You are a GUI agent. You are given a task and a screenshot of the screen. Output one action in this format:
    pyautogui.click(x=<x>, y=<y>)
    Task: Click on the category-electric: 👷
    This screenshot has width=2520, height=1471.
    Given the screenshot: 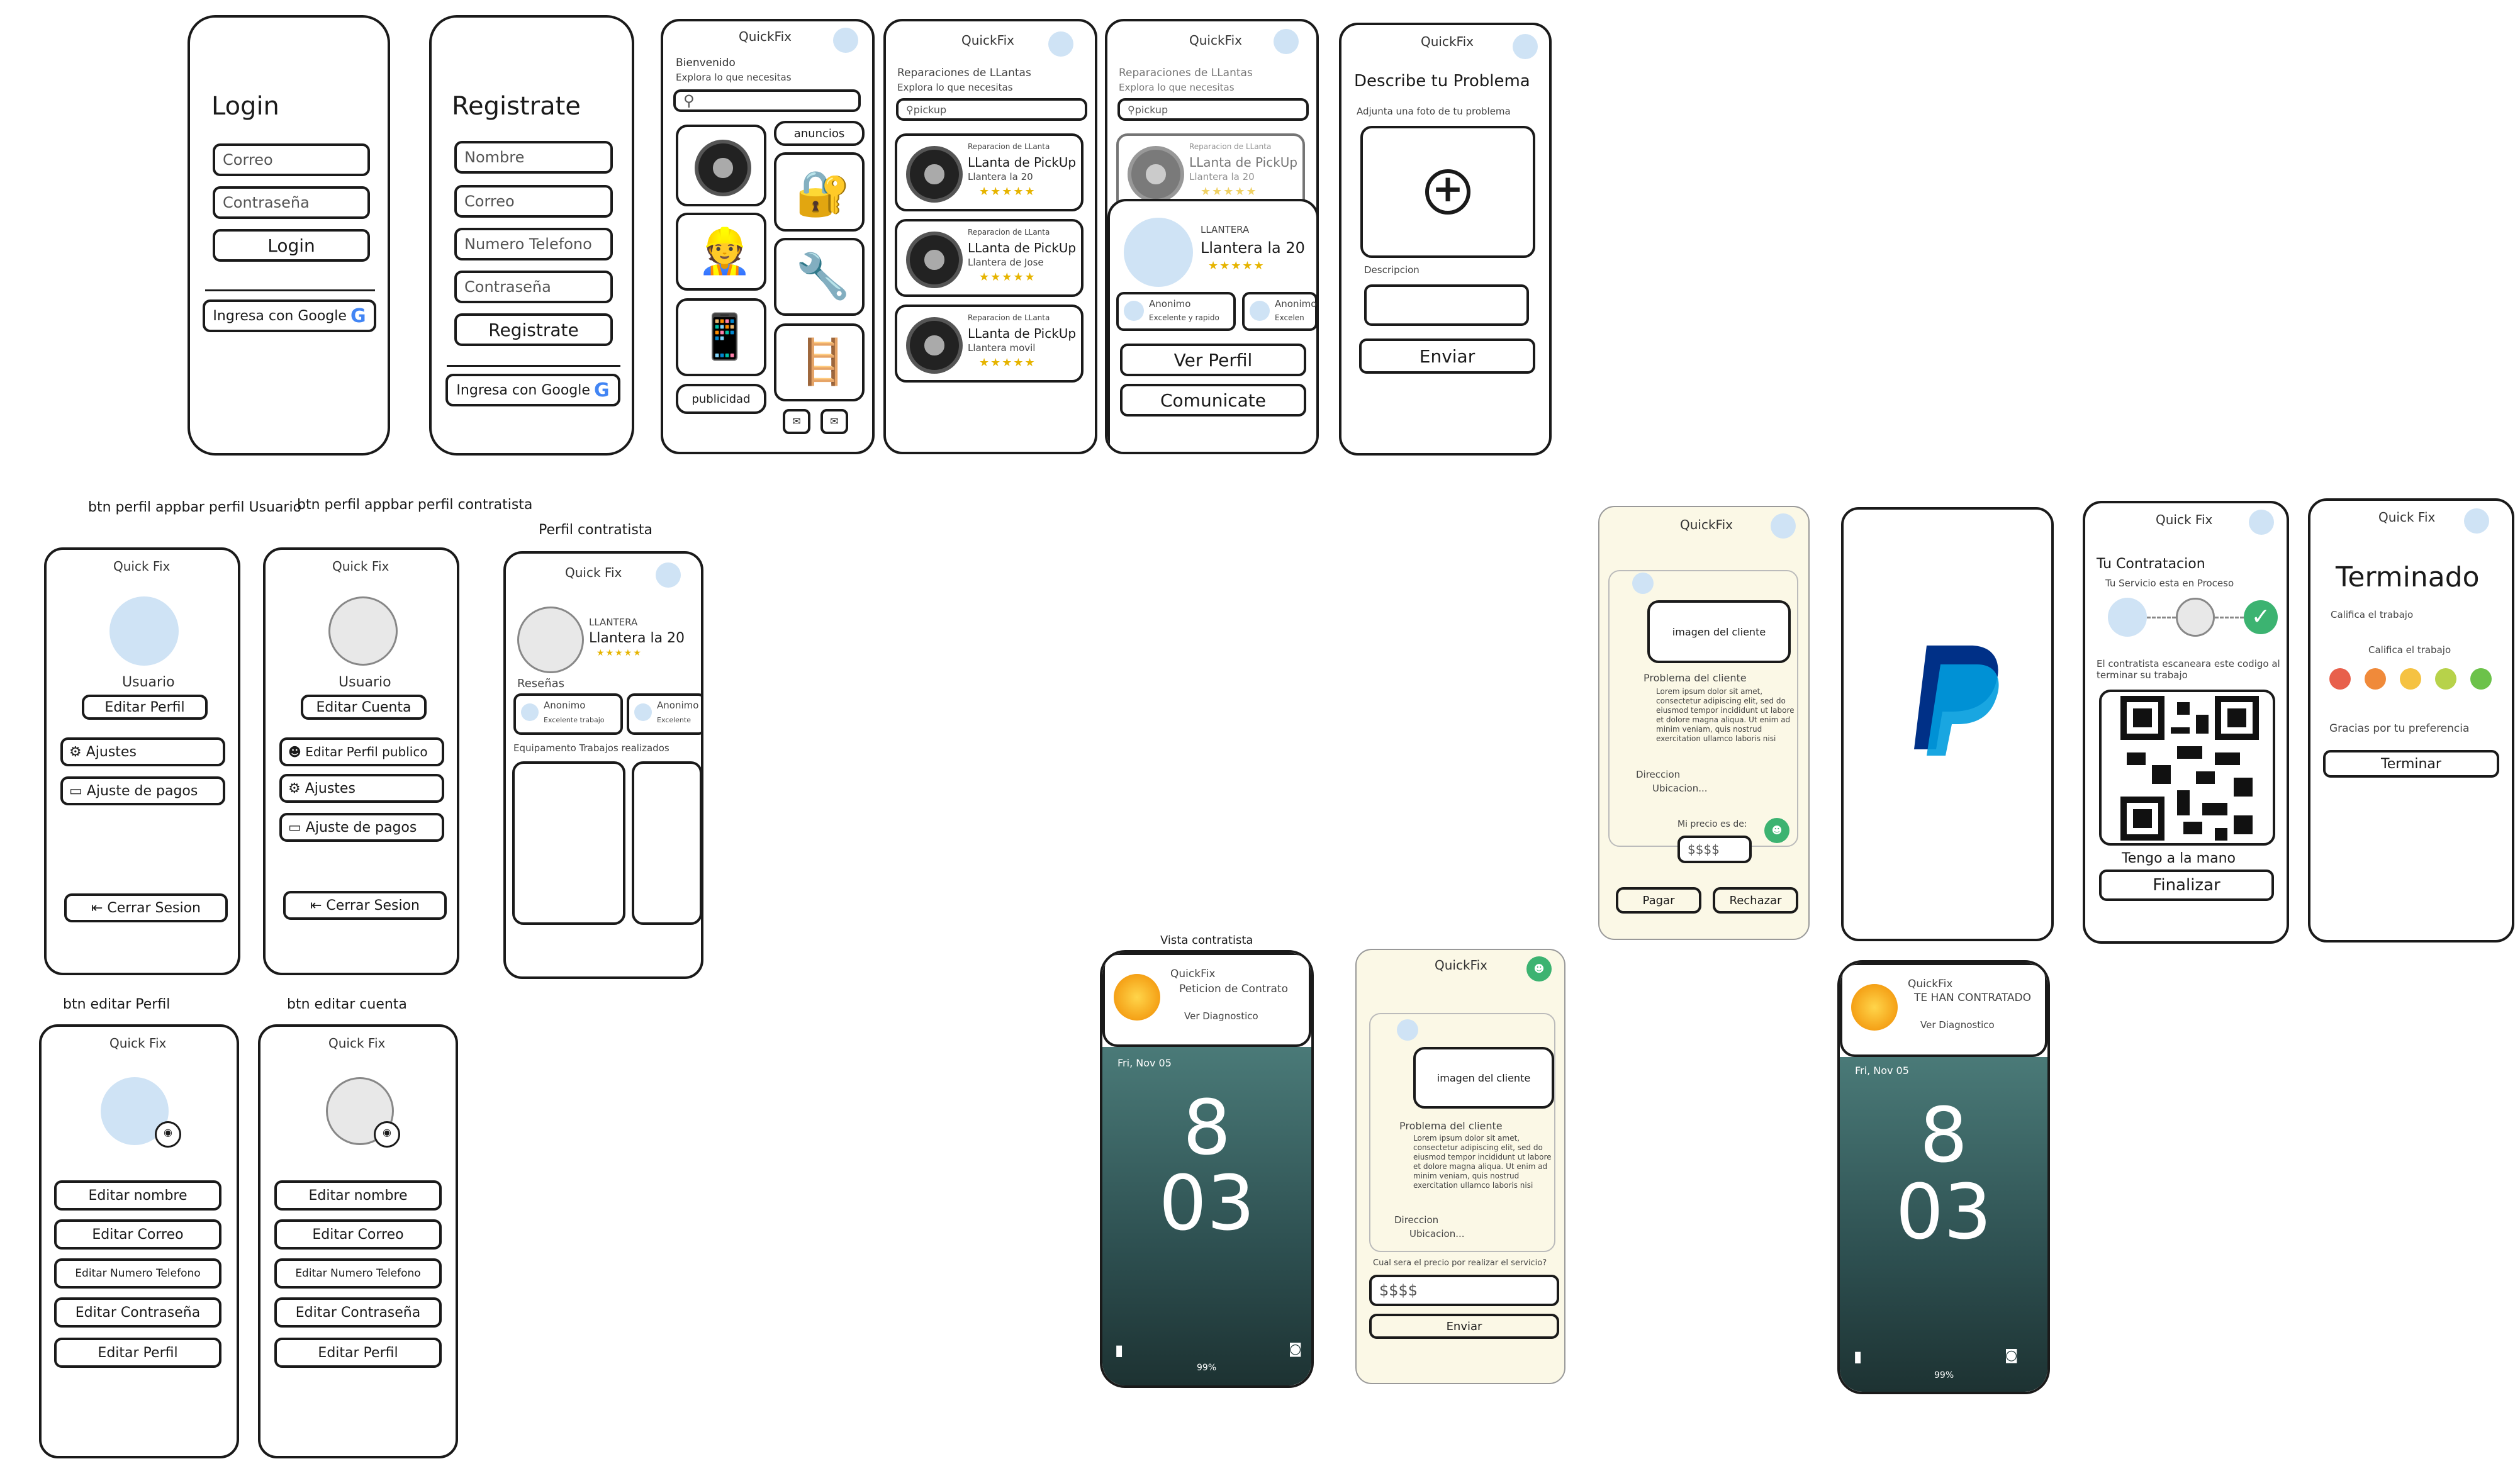 What is the action you would take?
    pyautogui.click(x=721, y=252)
    